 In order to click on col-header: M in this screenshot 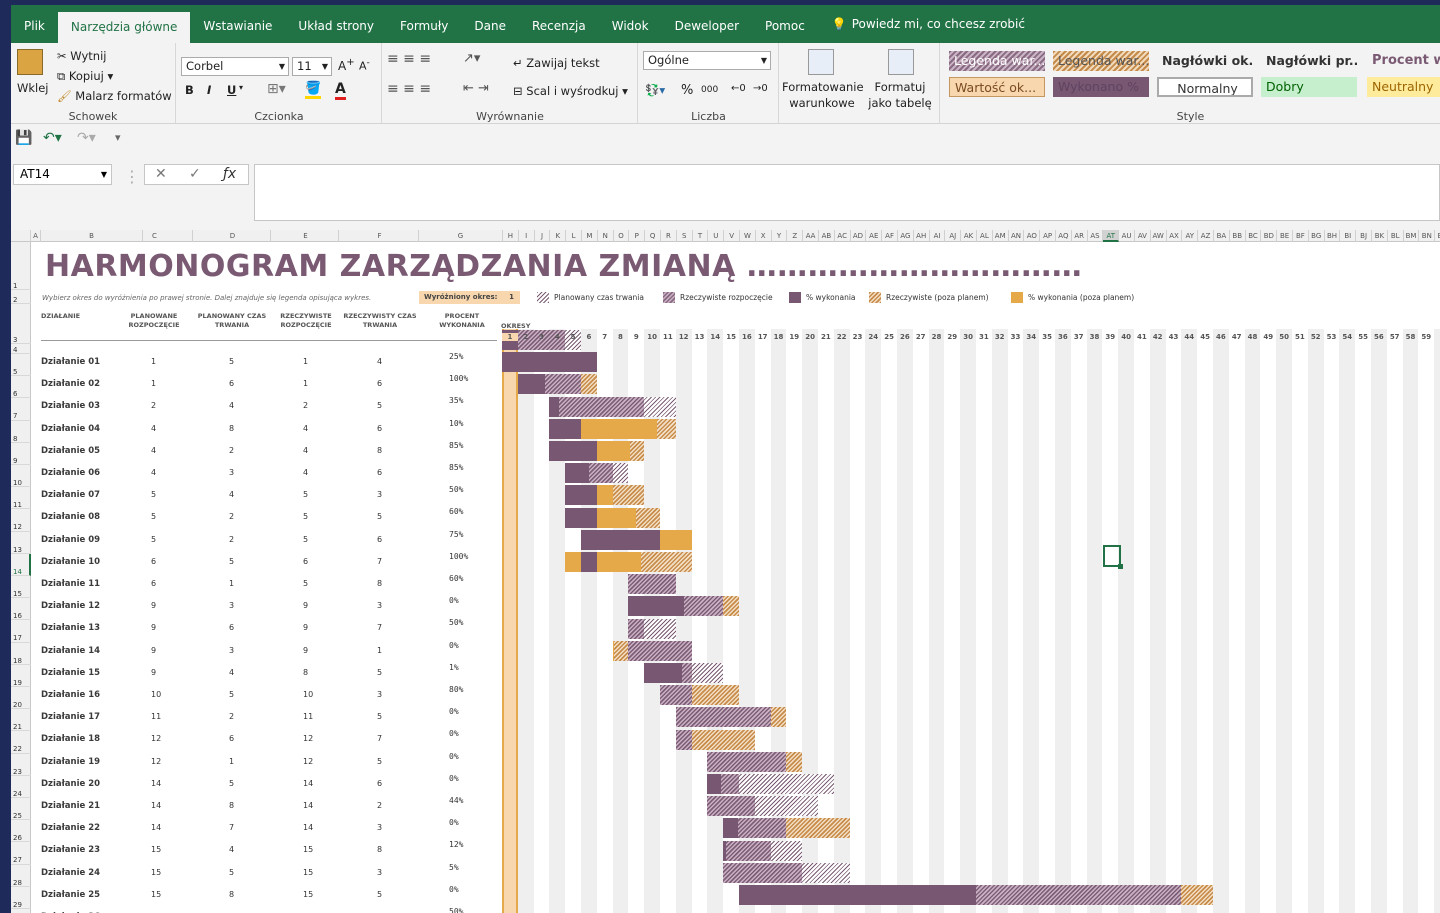, I will do `click(590, 236)`.